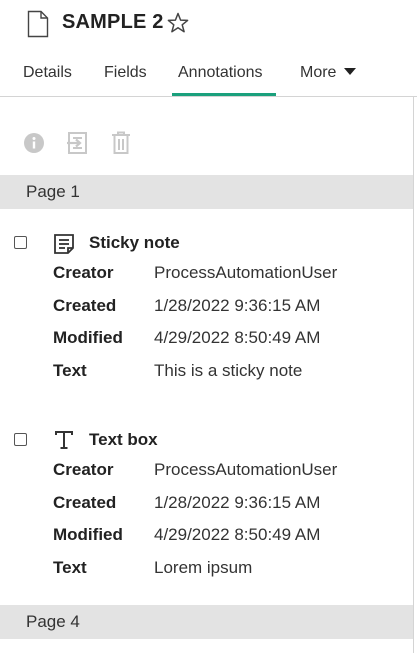 The width and height of the screenshot is (417, 653). What do you see at coordinates (224, 94) in the screenshot?
I see `active-tab-indicator` at bounding box center [224, 94].